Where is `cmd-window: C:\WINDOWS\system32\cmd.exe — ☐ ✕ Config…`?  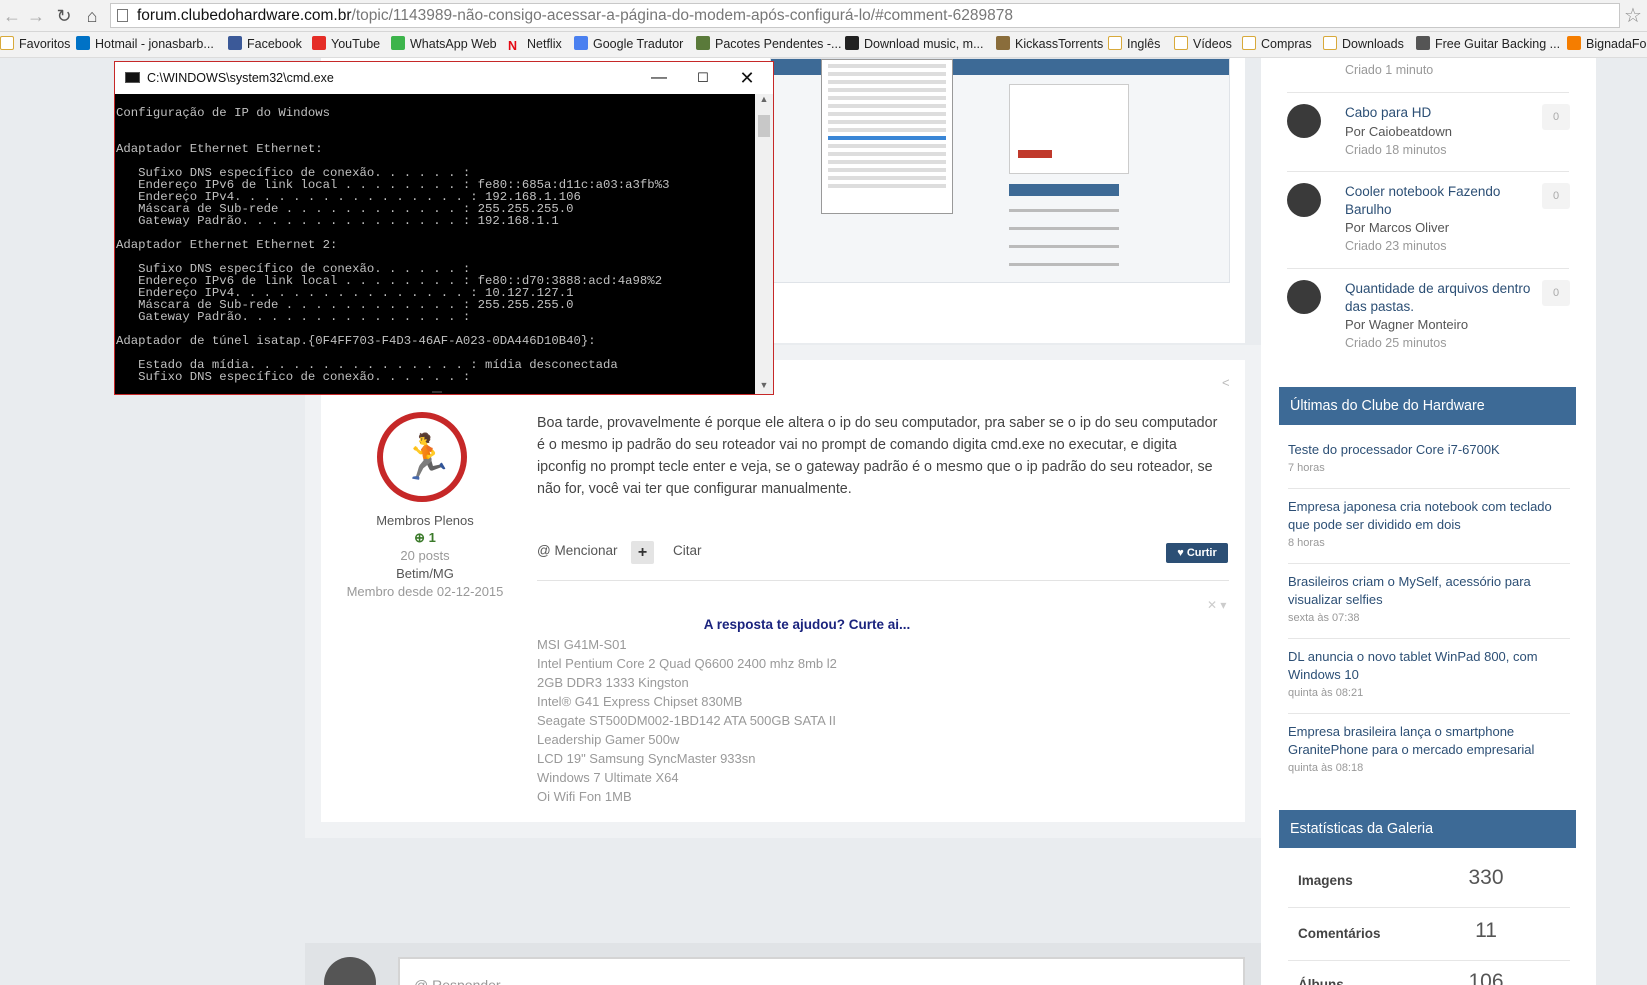
cmd-window: C:\WINDOWS\system32\cmd.exe — ☐ ✕ Config… is located at coordinates (444, 228).